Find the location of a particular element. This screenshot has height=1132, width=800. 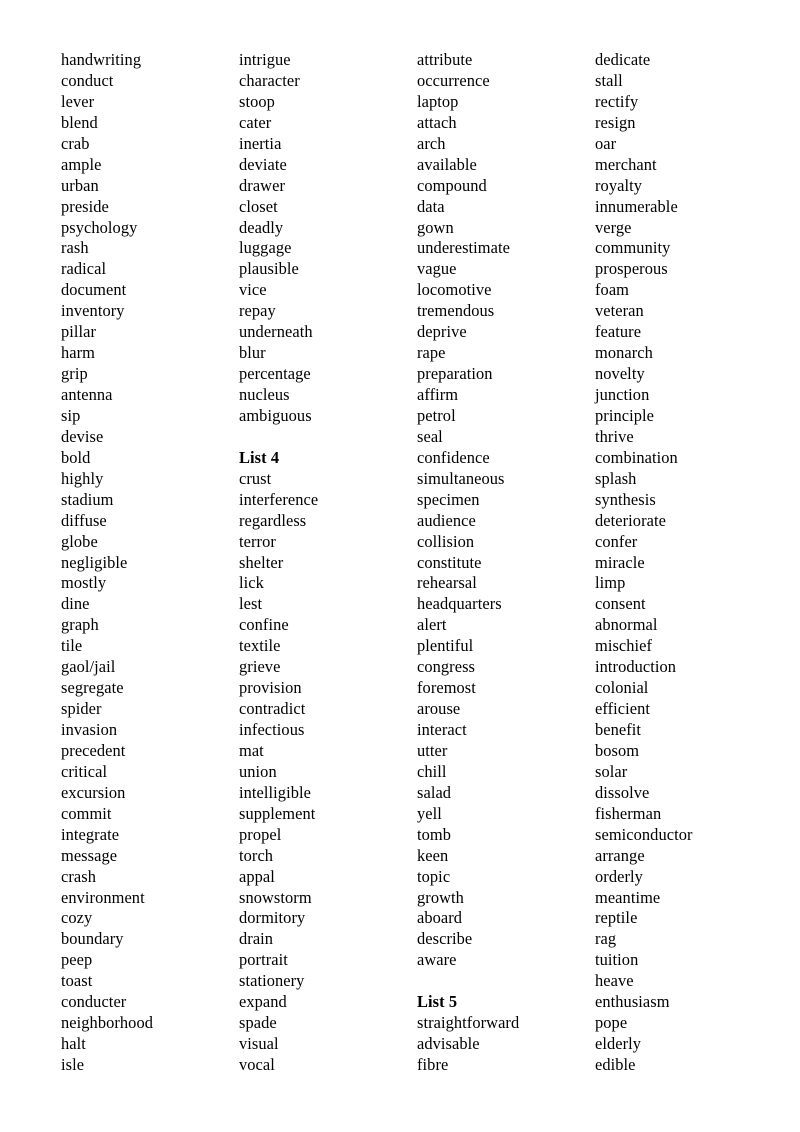

word-item: gaol/jail is located at coordinates (88, 667).